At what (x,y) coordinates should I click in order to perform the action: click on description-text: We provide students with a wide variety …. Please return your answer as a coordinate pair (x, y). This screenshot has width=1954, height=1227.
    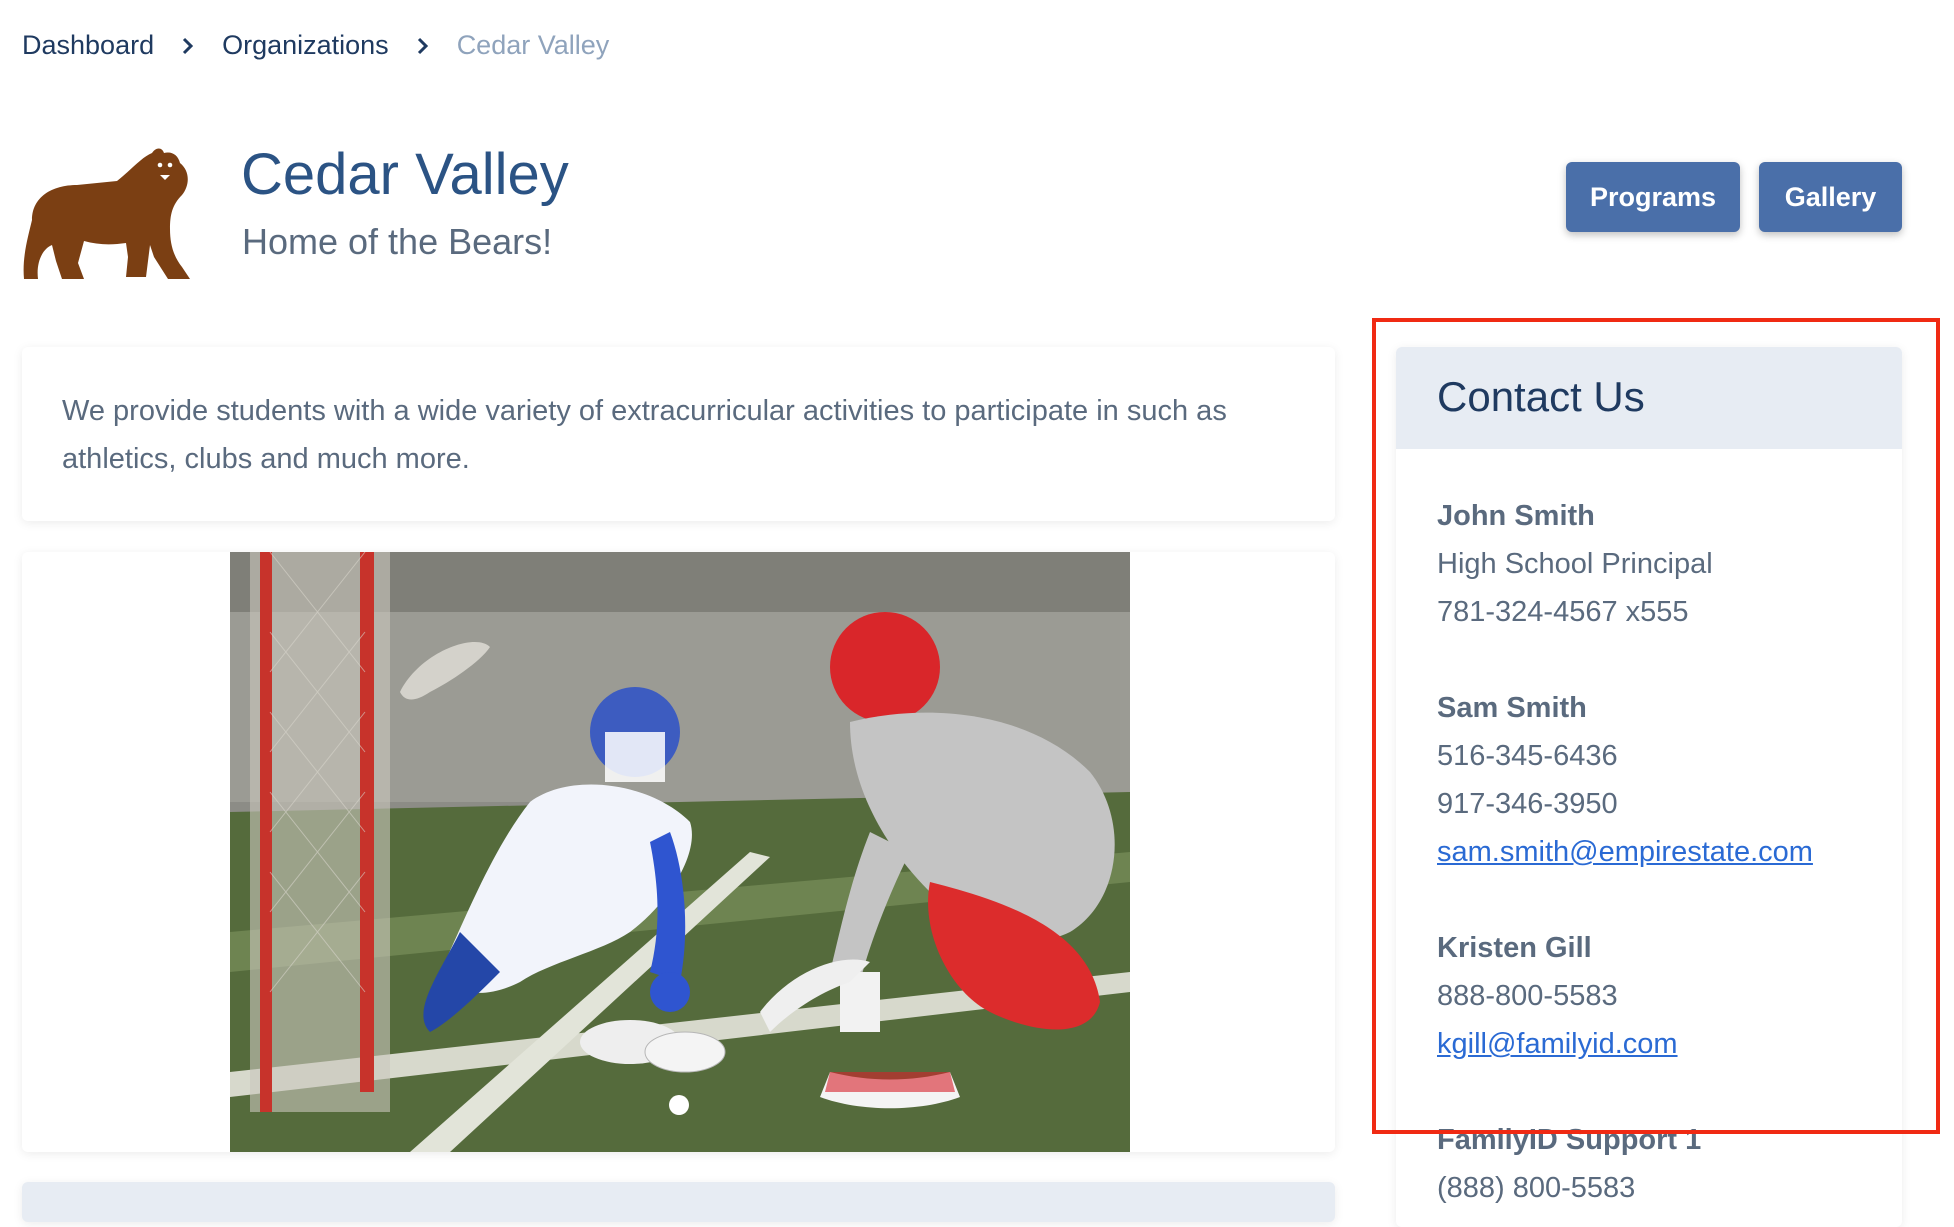
    Looking at the image, I should click on (644, 435).